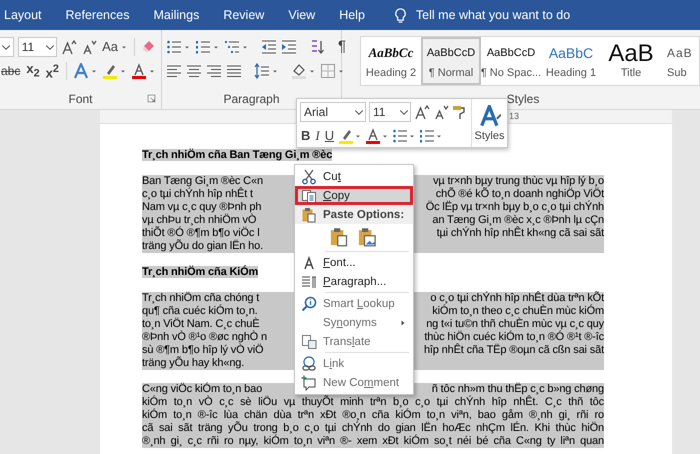 This screenshot has height=454, width=700. I want to click on borders-icon, so click(328, 71).